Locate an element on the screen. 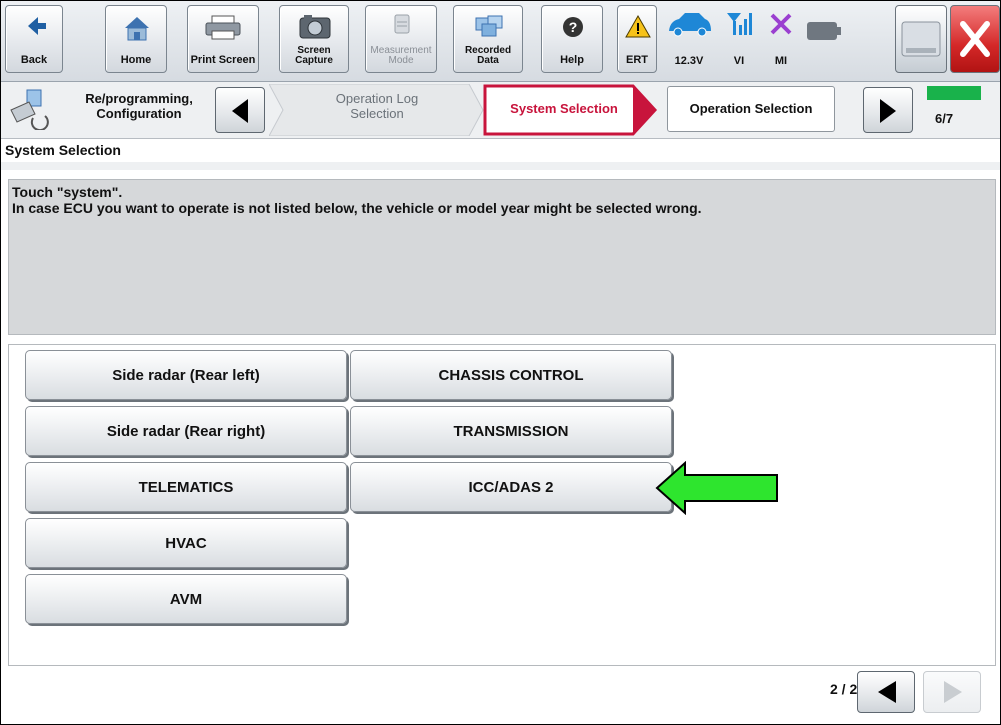 This screenshot has height=725, width=1001. car-icon is located at coordinates (690, 25).